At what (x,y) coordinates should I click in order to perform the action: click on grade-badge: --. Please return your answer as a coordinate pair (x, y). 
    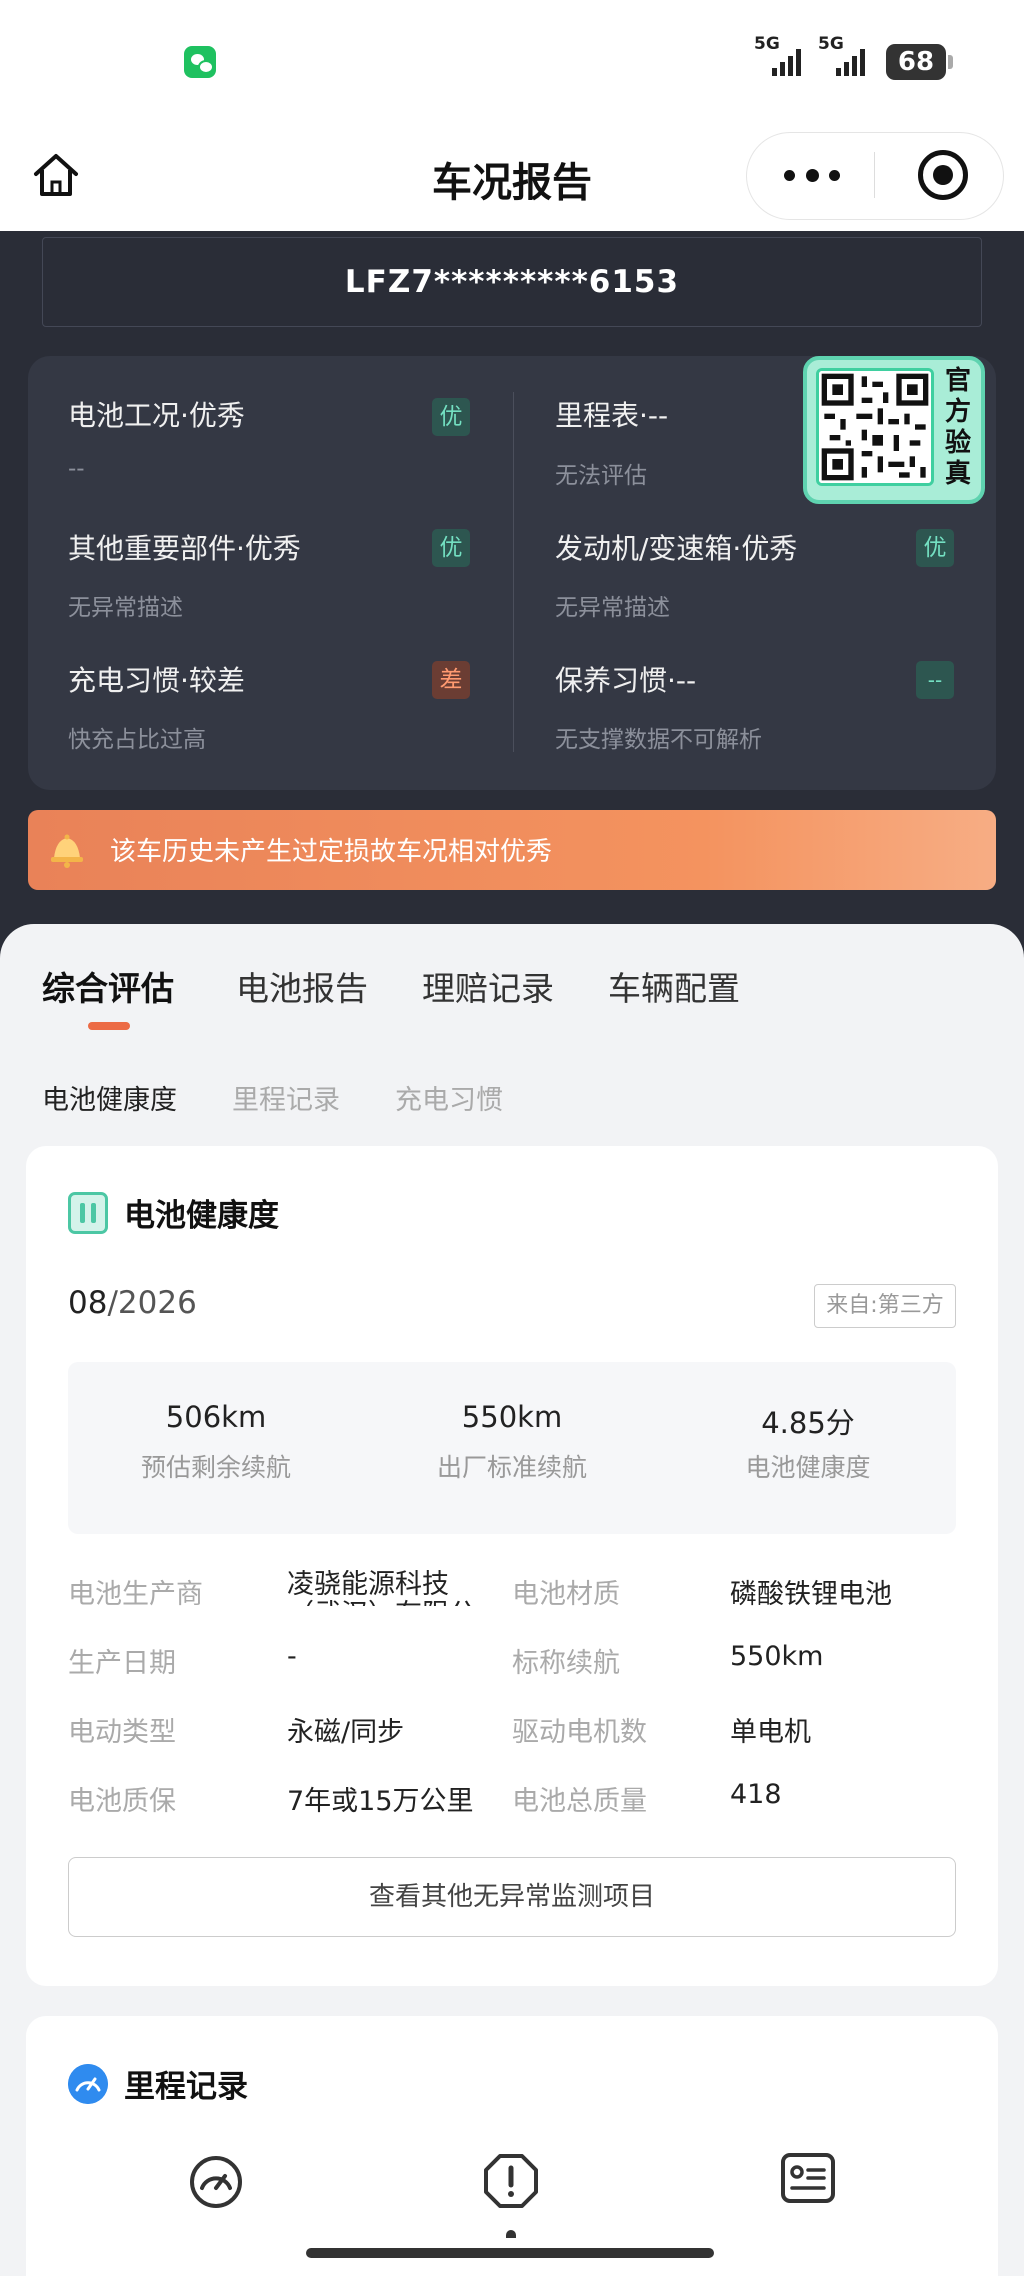
    Looking at the image, I should click on (935, 680).